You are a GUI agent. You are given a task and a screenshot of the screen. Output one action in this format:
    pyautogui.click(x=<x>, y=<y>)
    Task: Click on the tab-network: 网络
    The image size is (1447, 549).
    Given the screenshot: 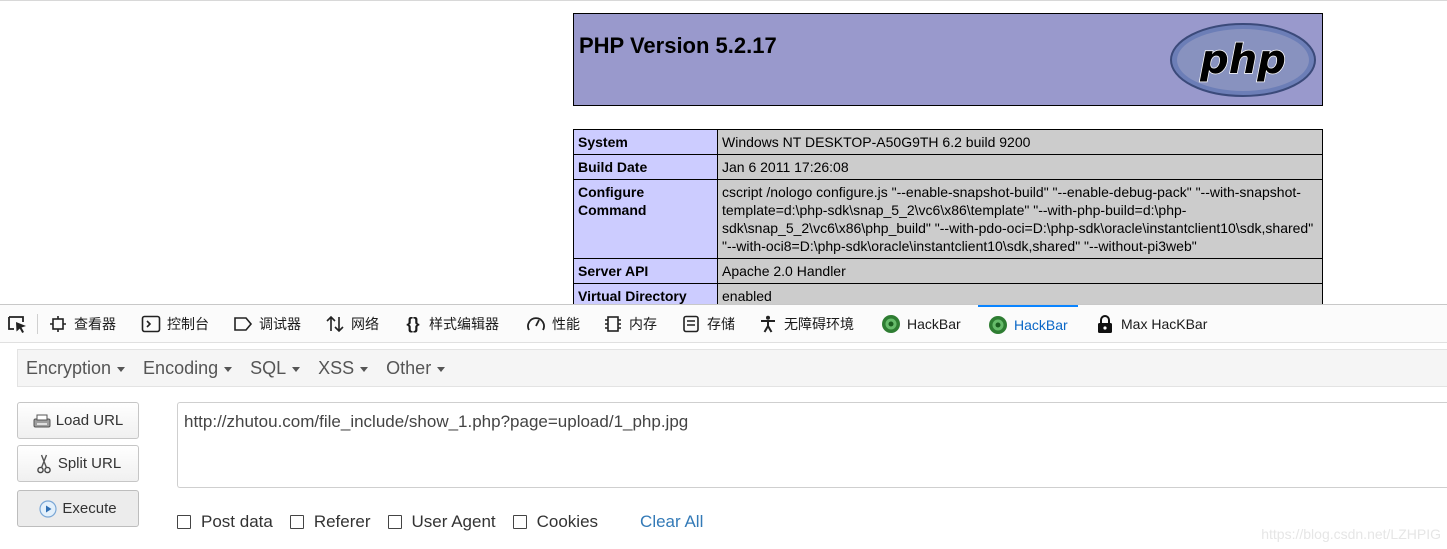 What is the action you would take?
    pyautogui.click(x=352, y=324)
    